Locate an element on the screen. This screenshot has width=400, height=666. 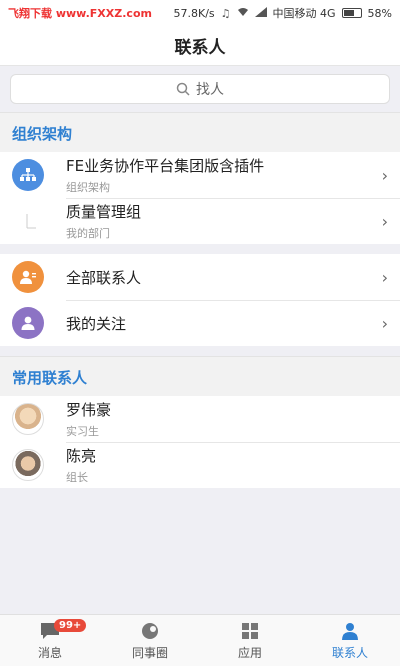
all-contacts-item: 全部联系人 › is located at coordinates (200, 277).